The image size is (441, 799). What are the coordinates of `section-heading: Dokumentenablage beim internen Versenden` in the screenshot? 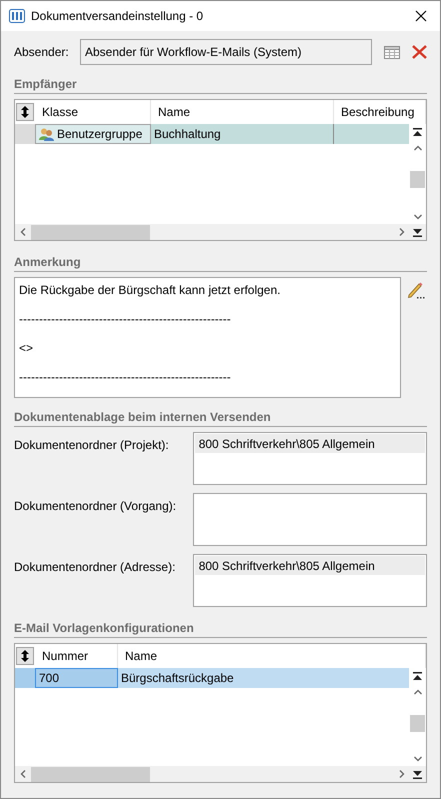 It's located at (142, 417).